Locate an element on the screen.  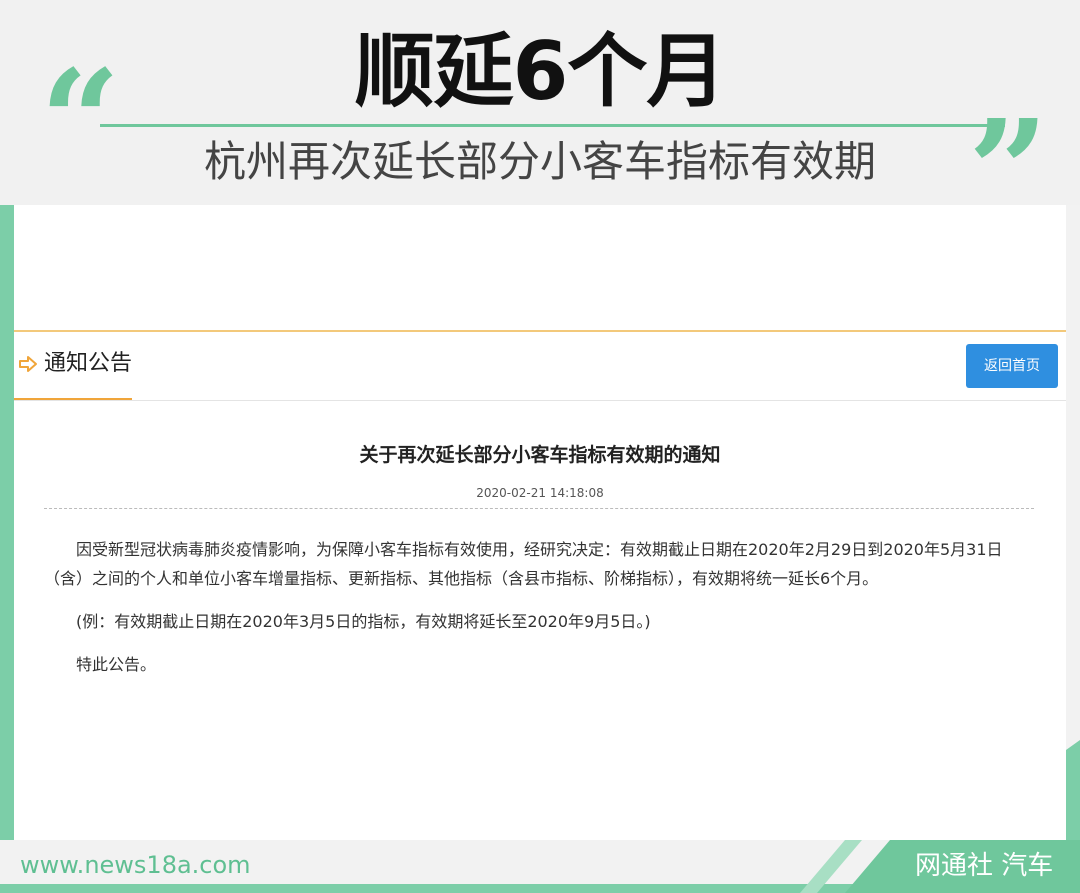
arrow-right-icon is located at coordinates (28, 364).